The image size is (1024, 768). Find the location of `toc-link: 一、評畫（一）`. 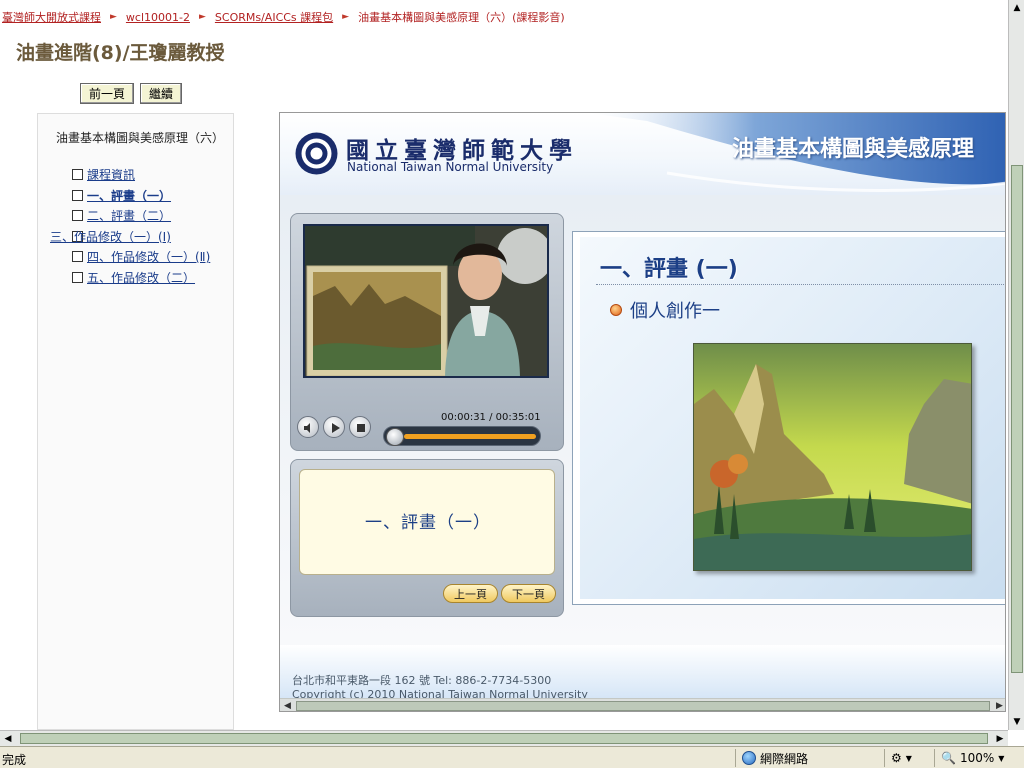

toc-link: 一、評畫（一） is located at coordinates (129, 196).